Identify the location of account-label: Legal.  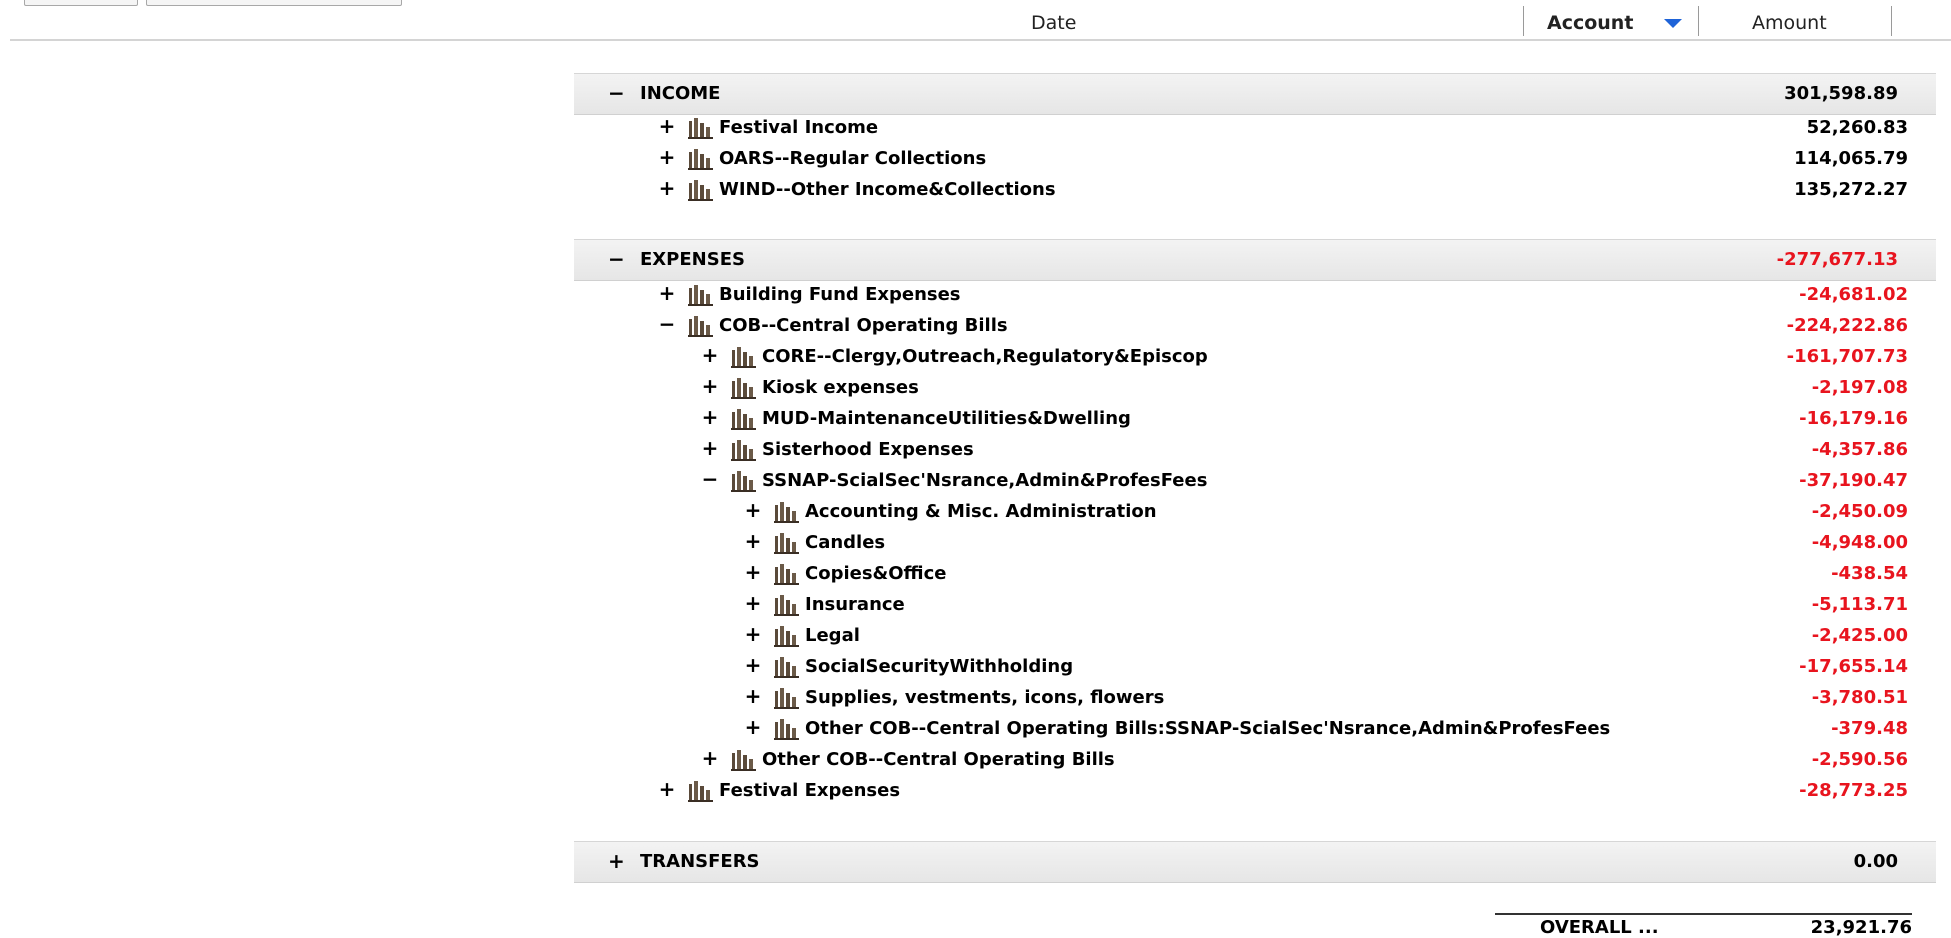
(832, 635).